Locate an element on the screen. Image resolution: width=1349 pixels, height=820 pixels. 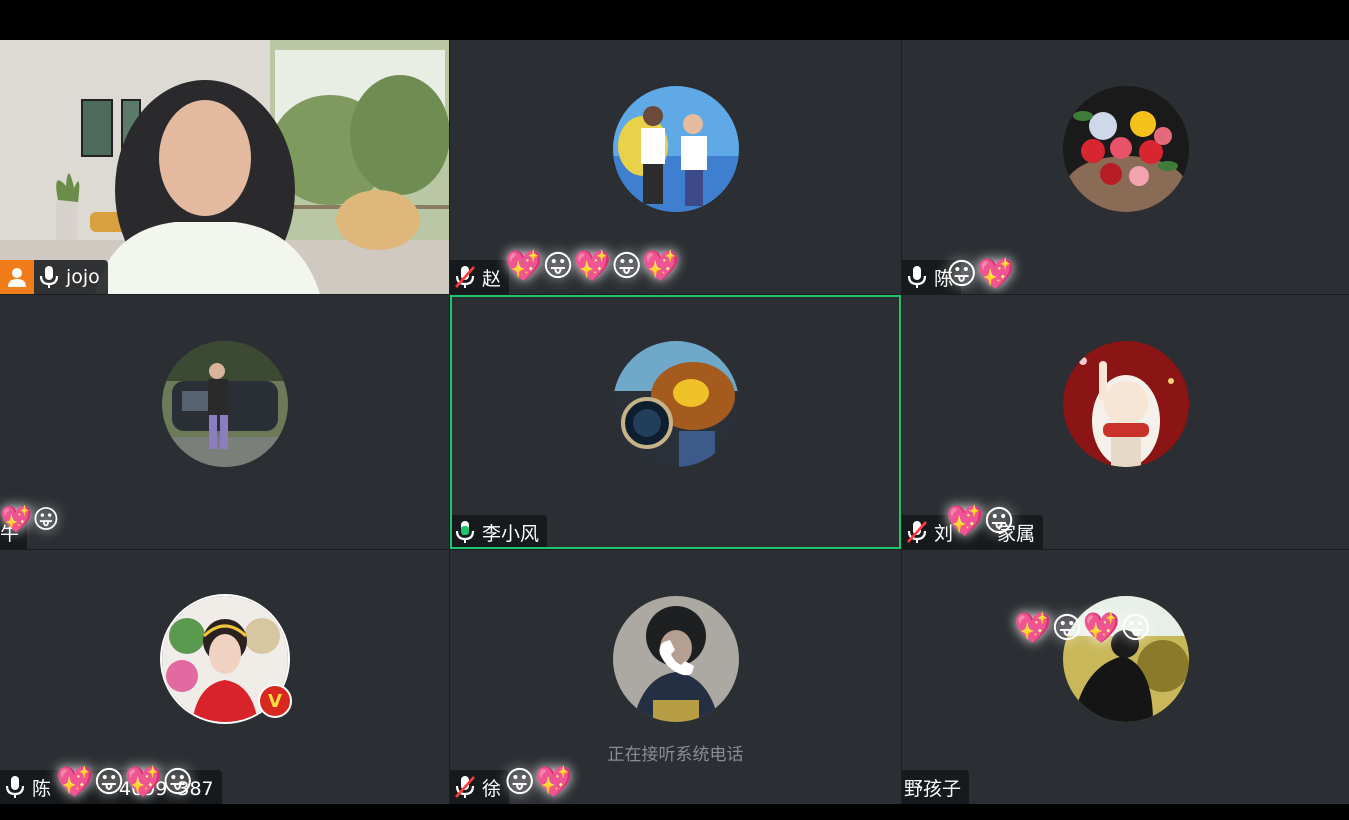
participant-label: 野孩子 is located at coordinates (936, 787).